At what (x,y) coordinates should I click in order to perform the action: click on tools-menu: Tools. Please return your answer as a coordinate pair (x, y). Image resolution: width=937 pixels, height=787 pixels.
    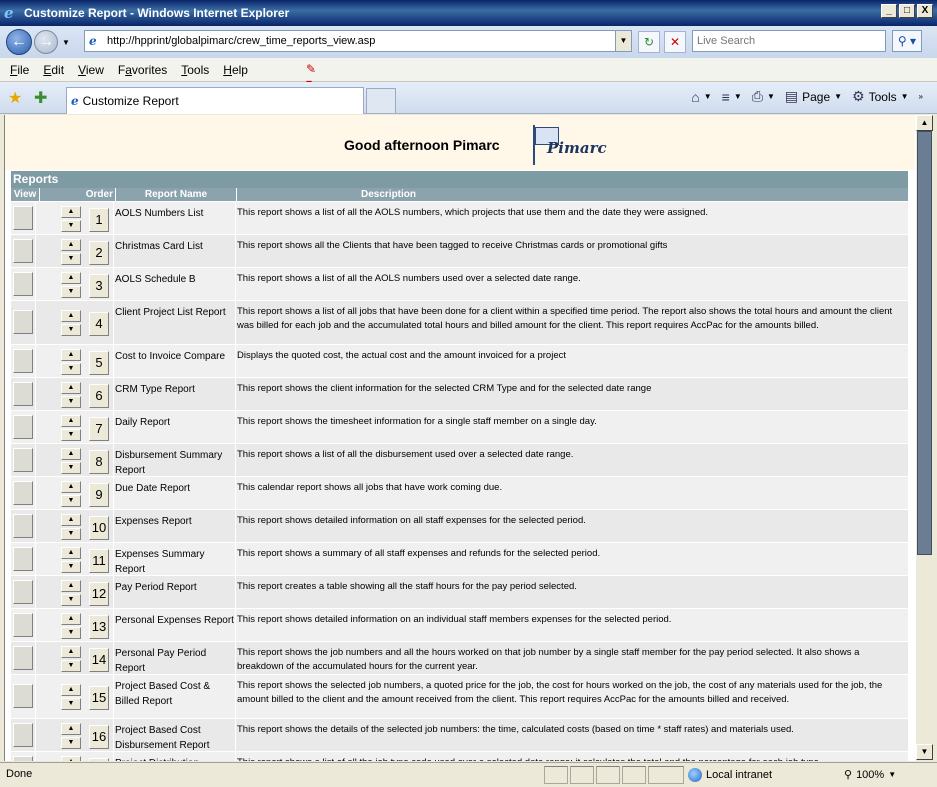
    Looking at the image, I should click on (883, 97).